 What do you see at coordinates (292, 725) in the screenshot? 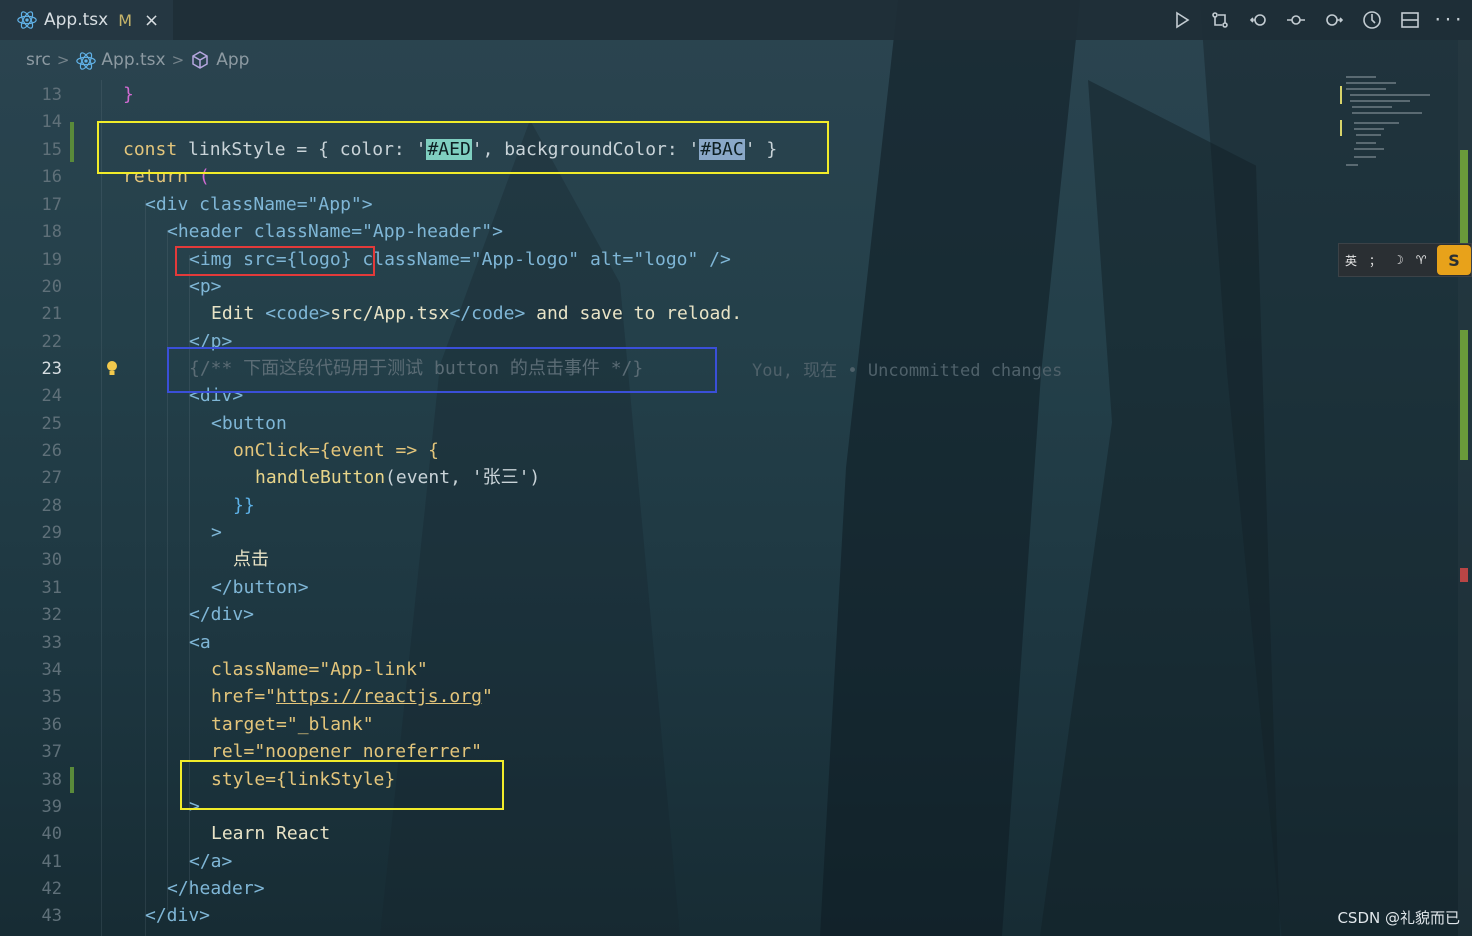
I see `code-token: target="_blank"` at bounding box center [292, 725].